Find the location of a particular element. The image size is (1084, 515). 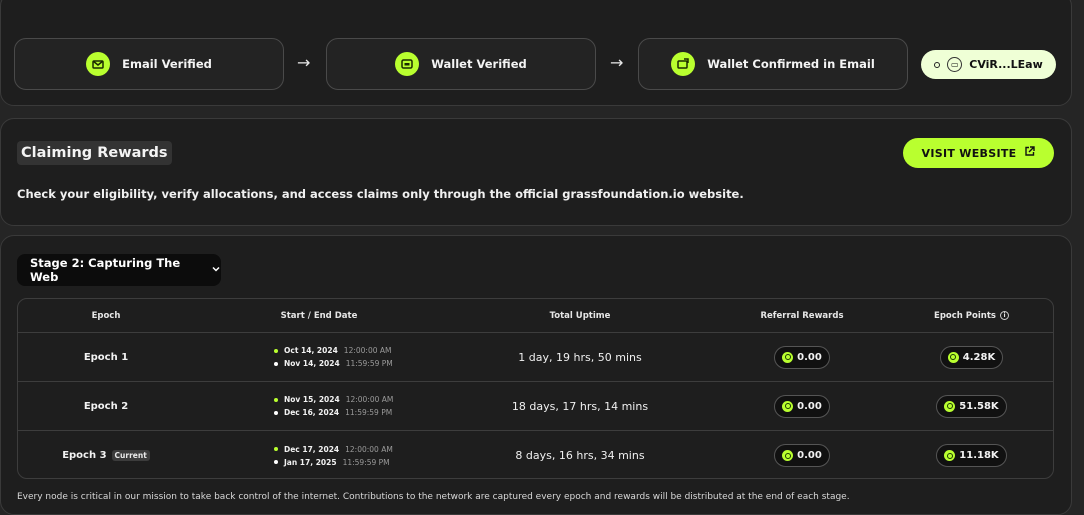

uptime-cell: 8 days, 16 hrs, 34 mins is located at coordinates (580, 455).